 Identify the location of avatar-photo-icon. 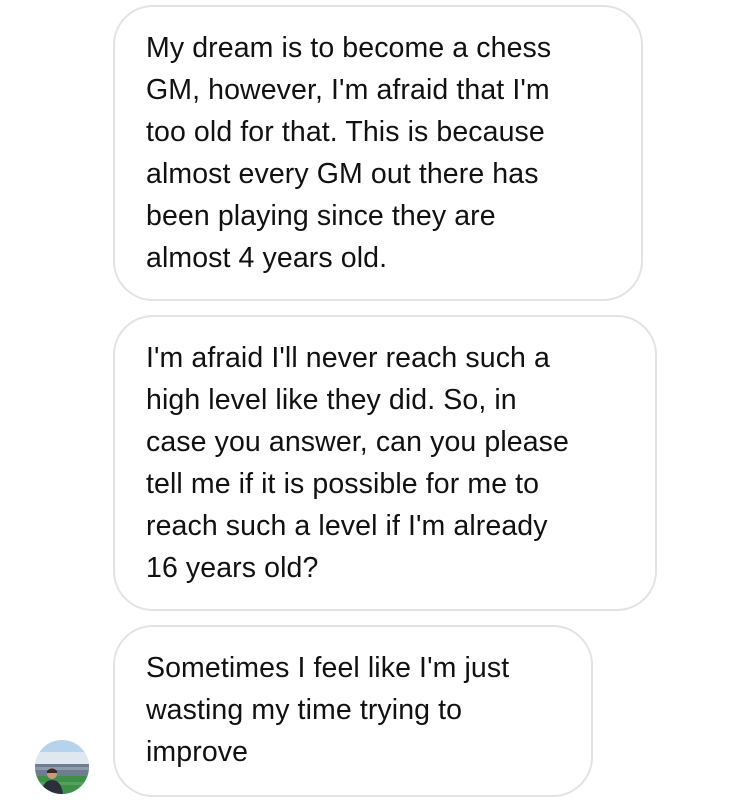
(62, 767).